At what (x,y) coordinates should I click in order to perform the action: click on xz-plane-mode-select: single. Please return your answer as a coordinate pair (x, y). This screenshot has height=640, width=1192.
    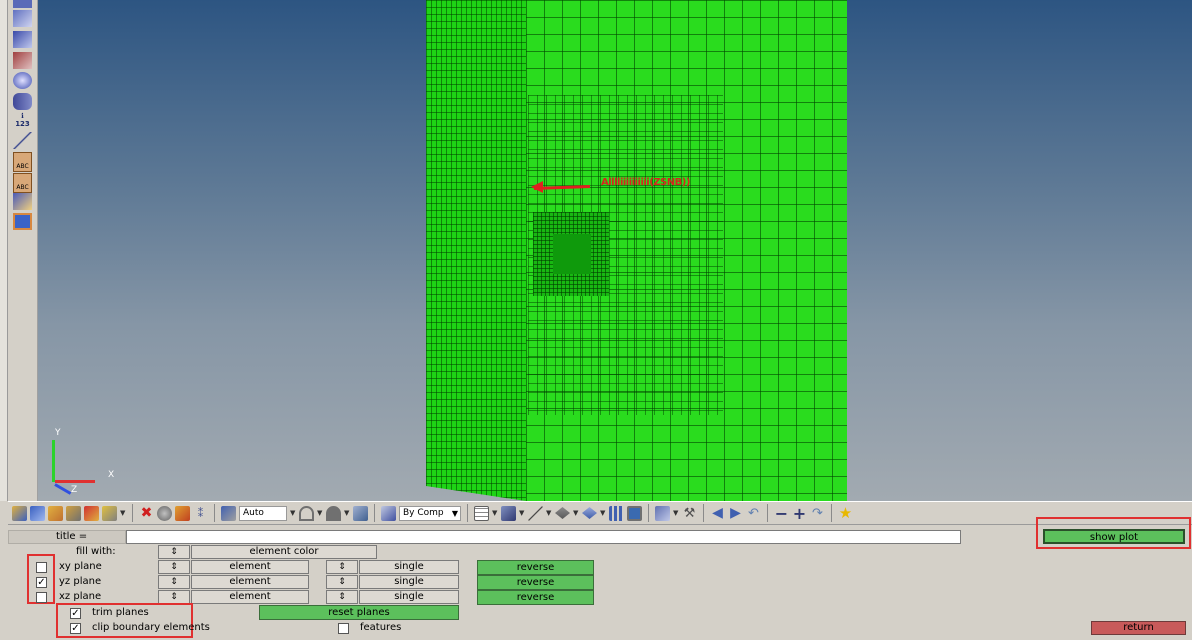
    Looking at the image, I should click on (409, 597).